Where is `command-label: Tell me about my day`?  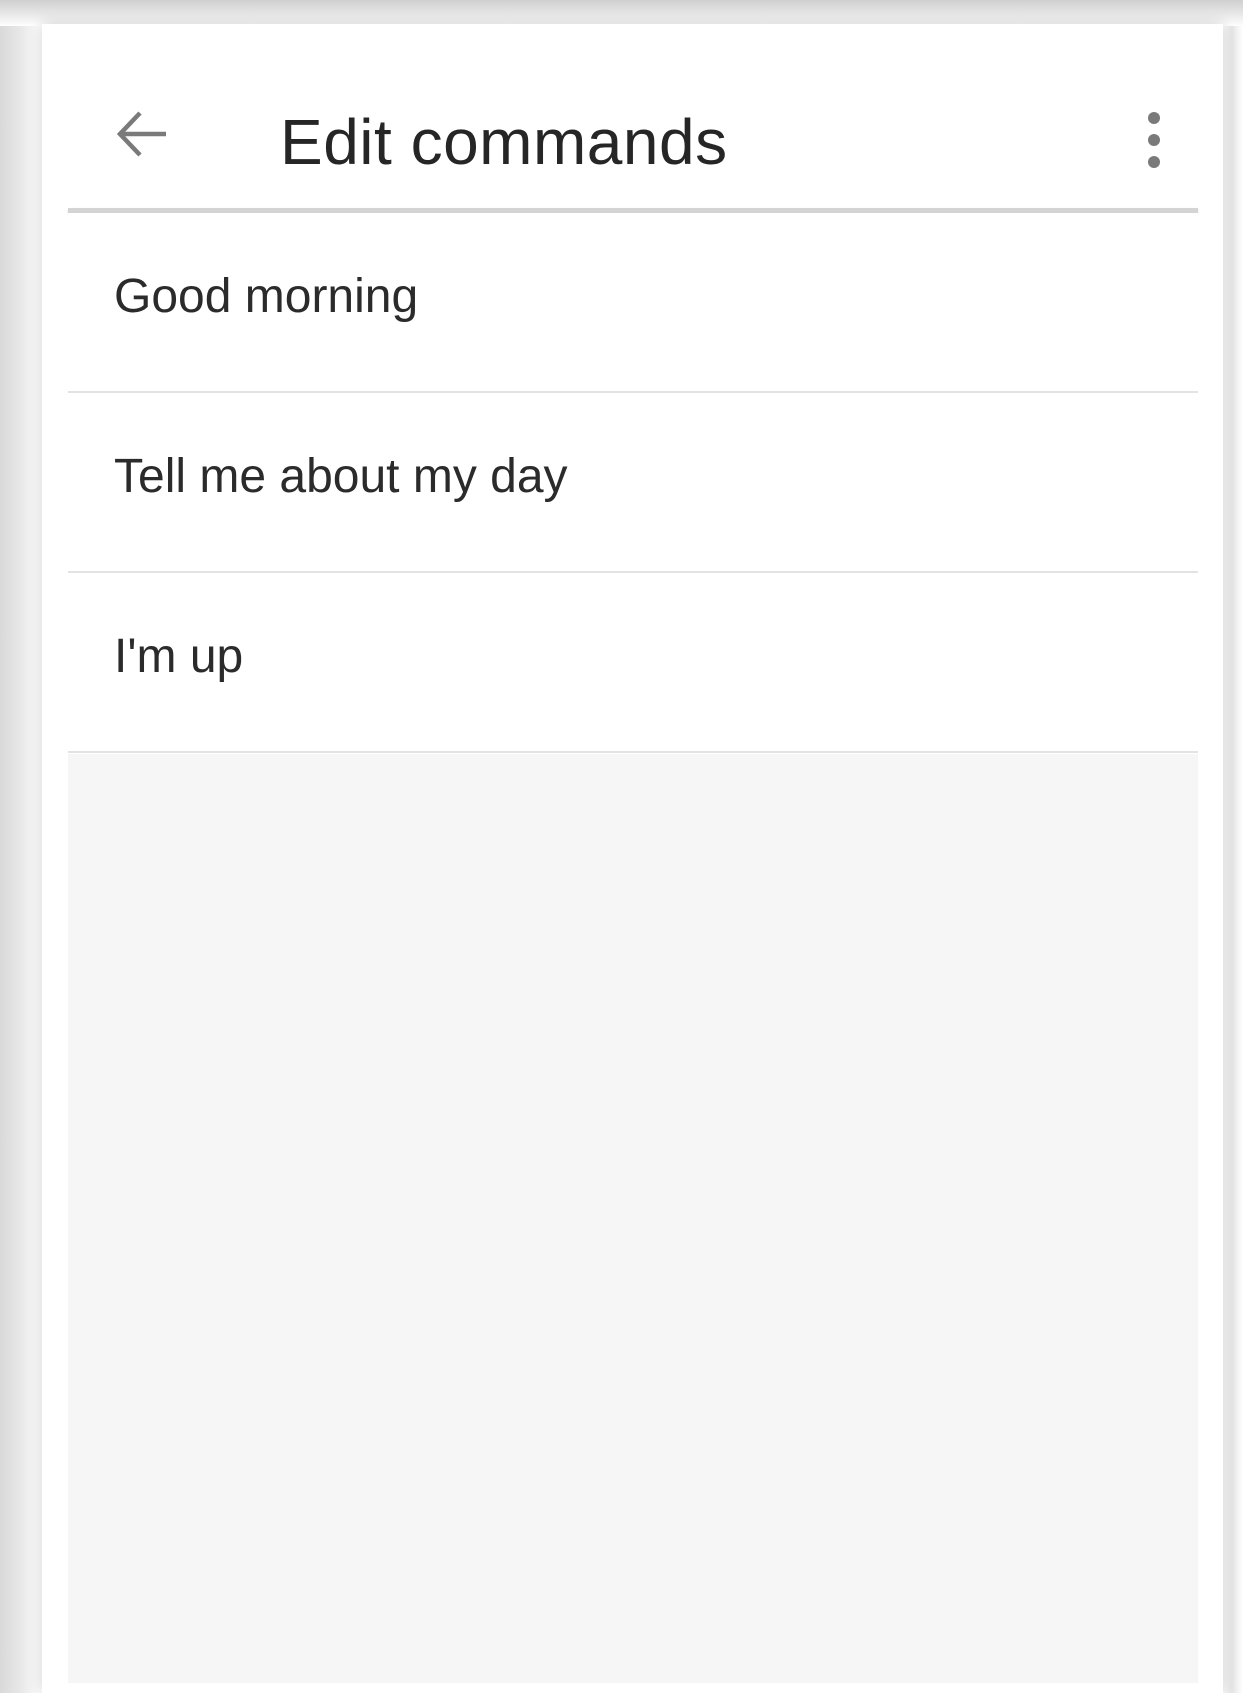
command-label: Tell me about my day is located at coordinates (341, 476).